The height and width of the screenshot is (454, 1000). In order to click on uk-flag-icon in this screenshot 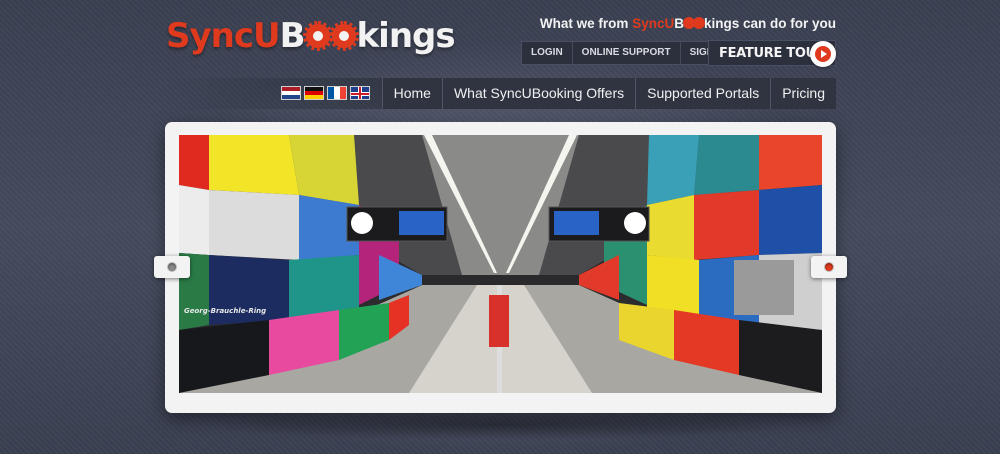, I will do `click(360, 93)`.